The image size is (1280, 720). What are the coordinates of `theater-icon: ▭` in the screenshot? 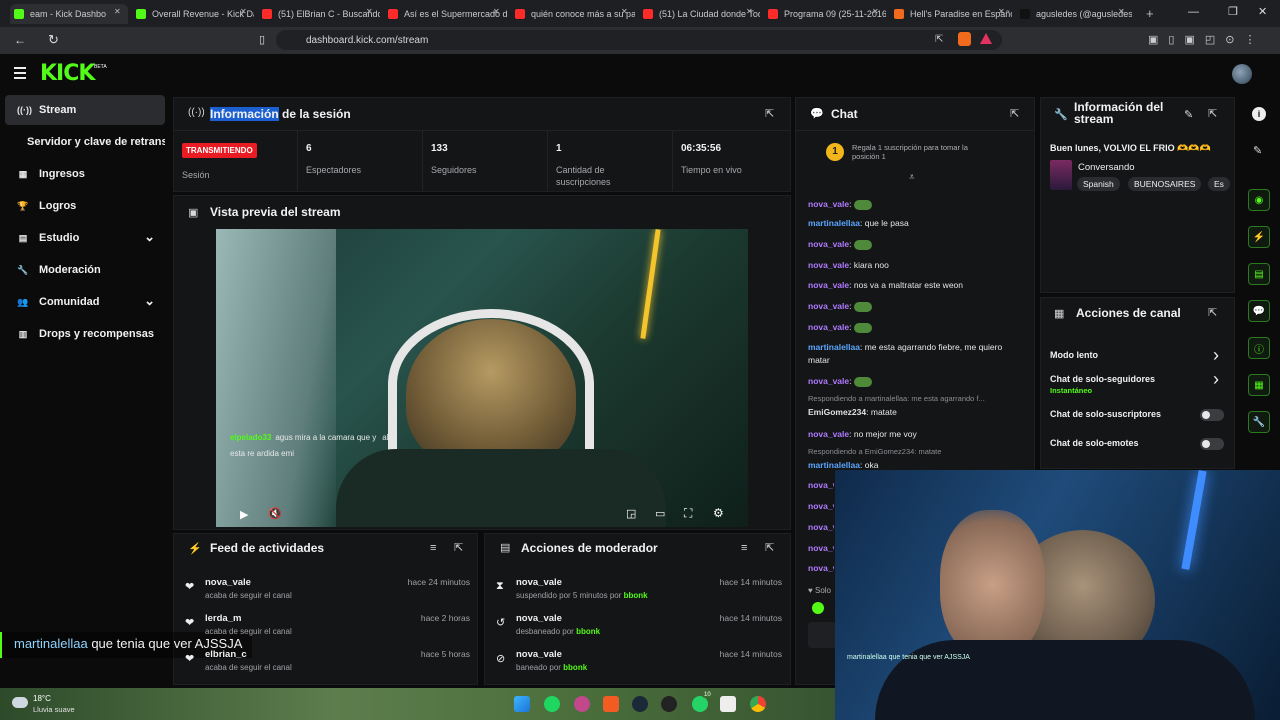 It's located at (660, 513).